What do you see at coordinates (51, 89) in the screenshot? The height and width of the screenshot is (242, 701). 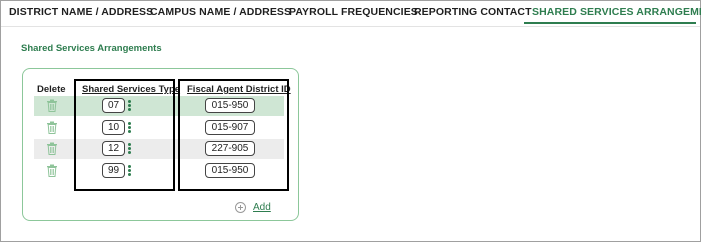 I see `header-delete: Delete` at bounding box center [51, 89].